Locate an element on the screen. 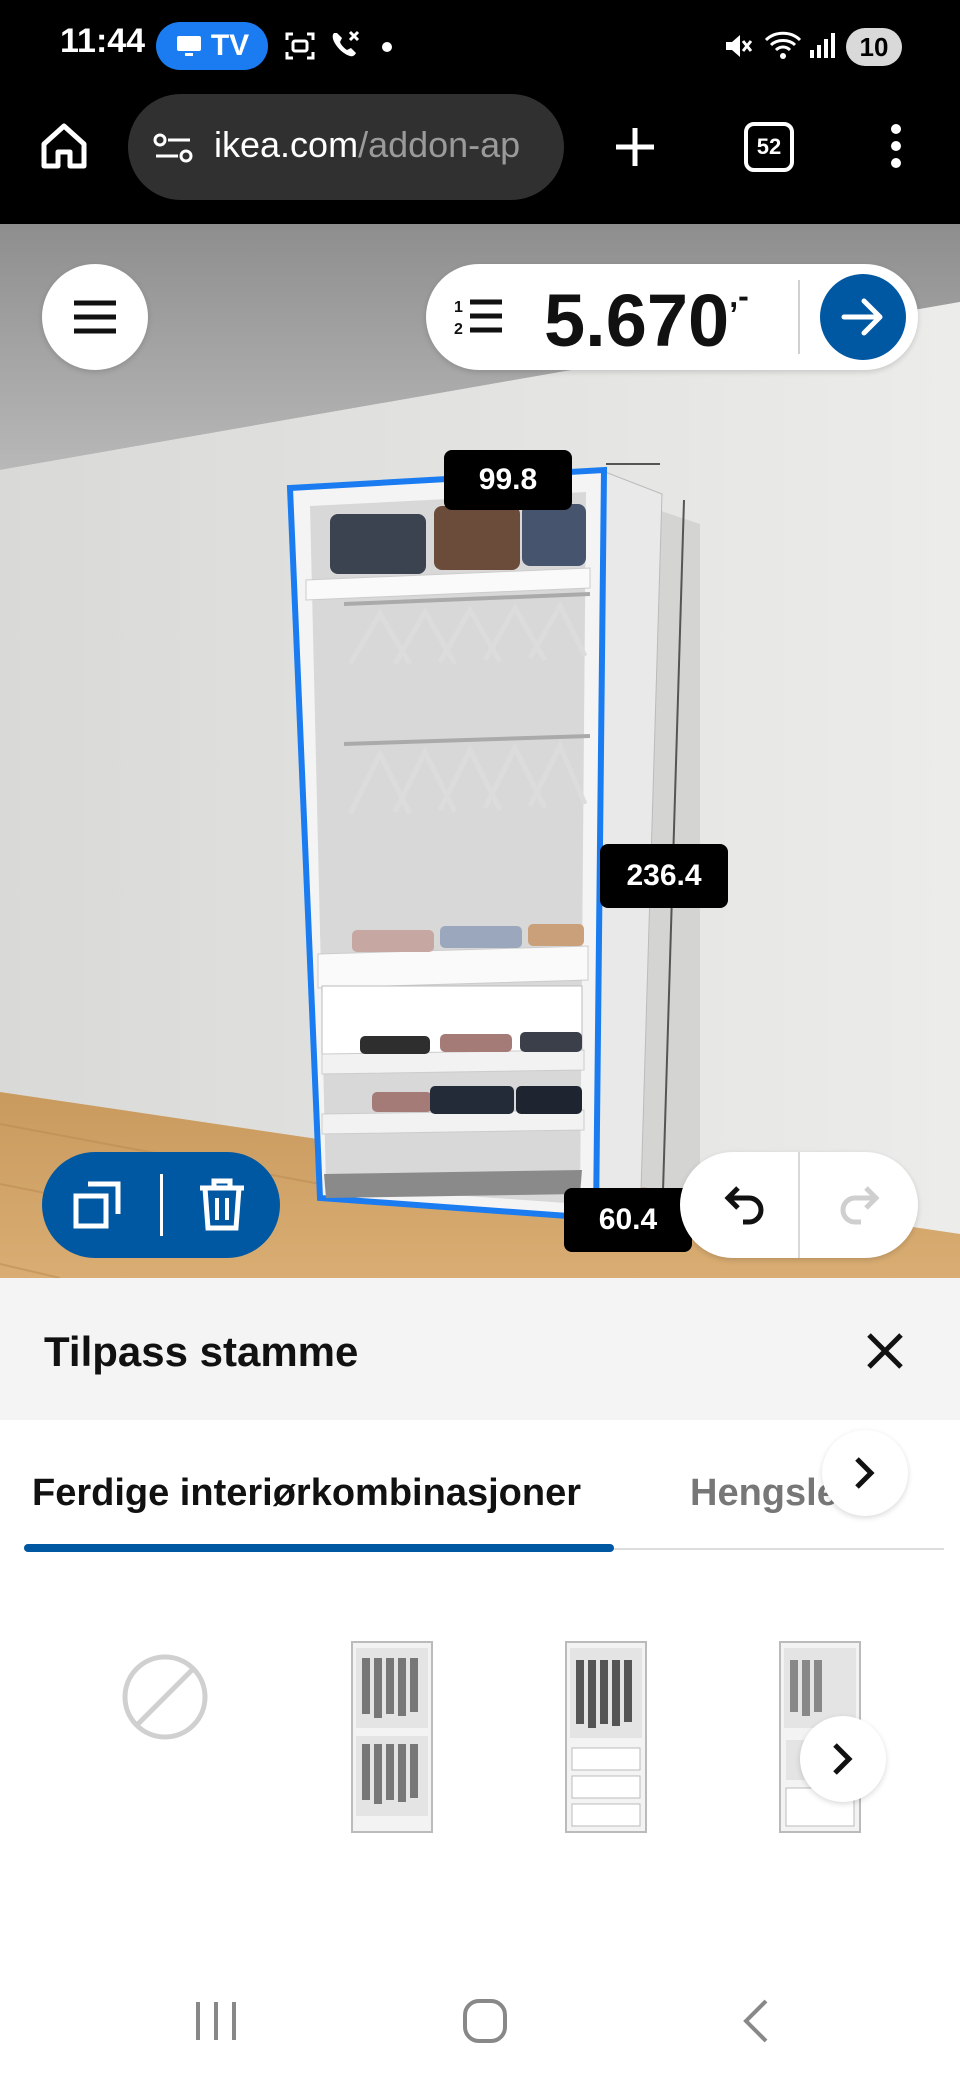  wifi-icon is located at coordinates (783, 45).